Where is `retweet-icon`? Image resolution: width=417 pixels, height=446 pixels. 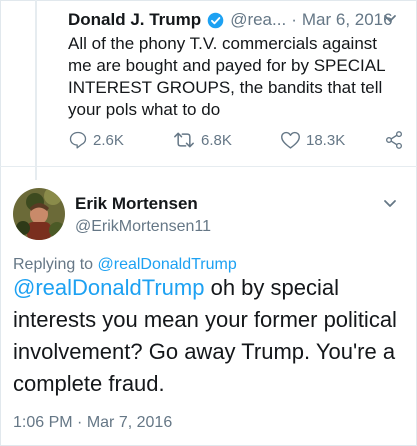 retweet-icon is located at coordinates (184, 140).